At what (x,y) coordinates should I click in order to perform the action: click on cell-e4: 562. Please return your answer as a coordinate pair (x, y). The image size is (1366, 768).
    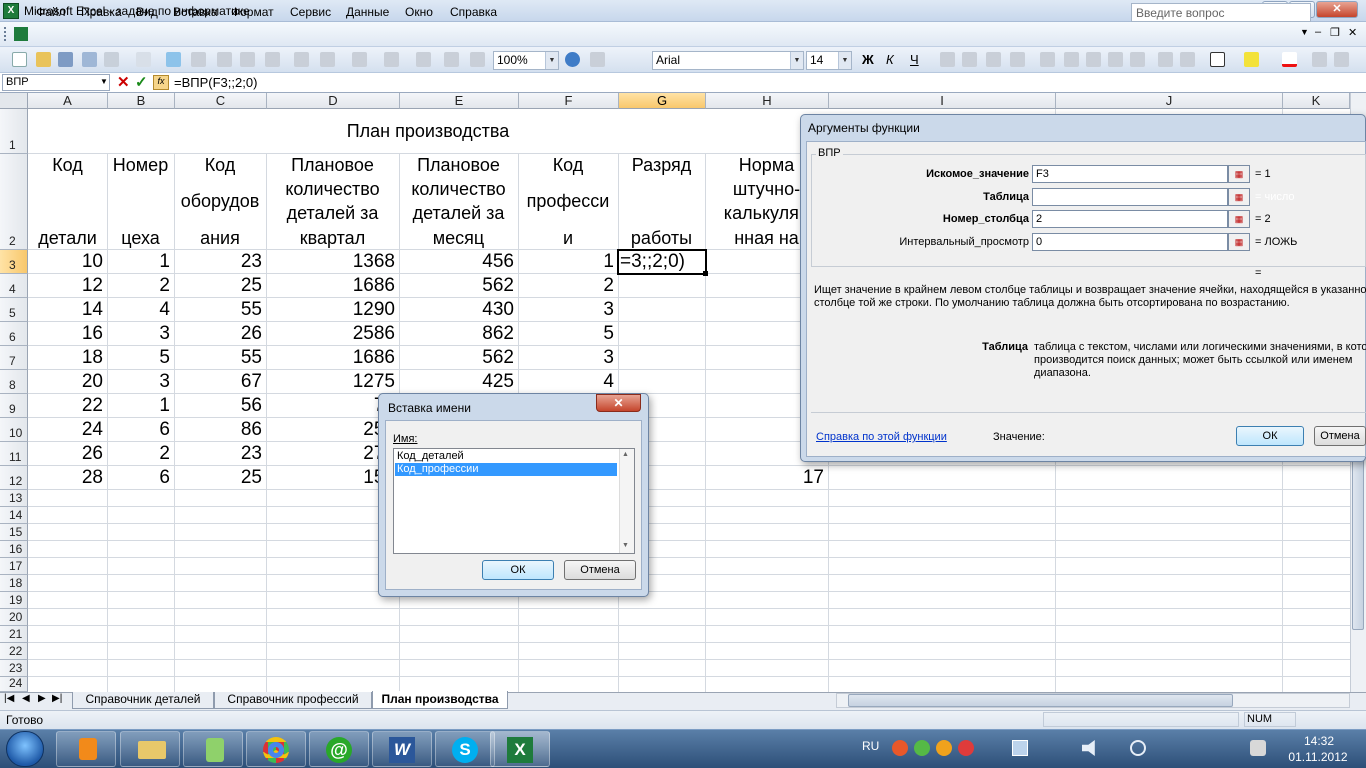
    Looking at the image, I should click on (458, 286).